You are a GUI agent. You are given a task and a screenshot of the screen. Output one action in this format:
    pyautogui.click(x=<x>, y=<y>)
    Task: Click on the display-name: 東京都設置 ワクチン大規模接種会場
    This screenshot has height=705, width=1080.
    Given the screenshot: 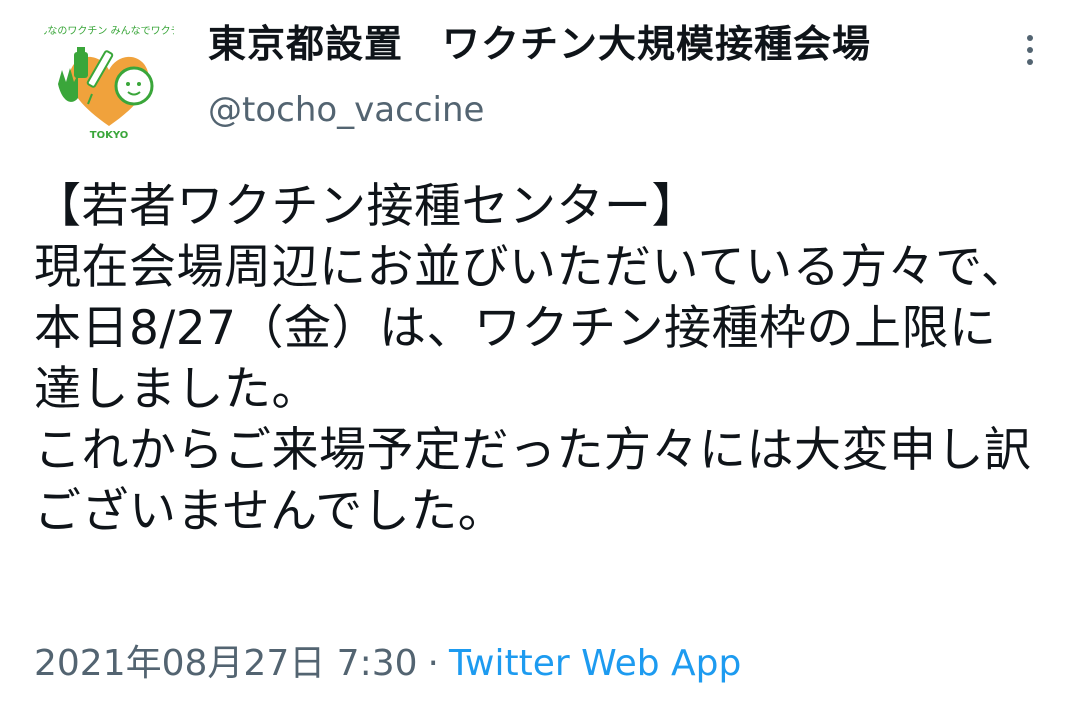 What is the action you would take?
    pyautogui.click(x=539, y=44)
    